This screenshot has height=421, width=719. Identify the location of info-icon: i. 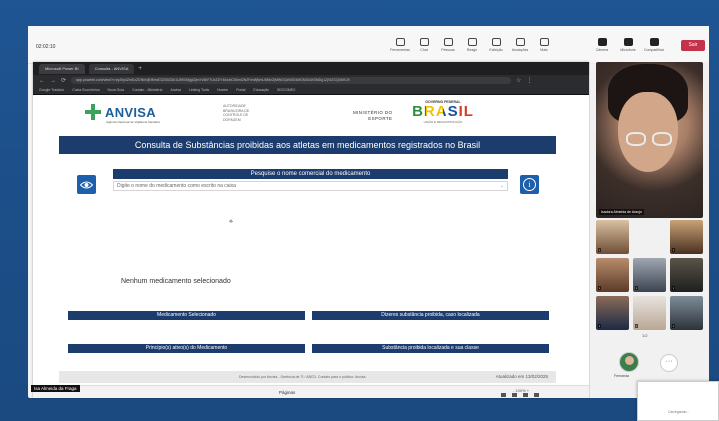
(529, 184).